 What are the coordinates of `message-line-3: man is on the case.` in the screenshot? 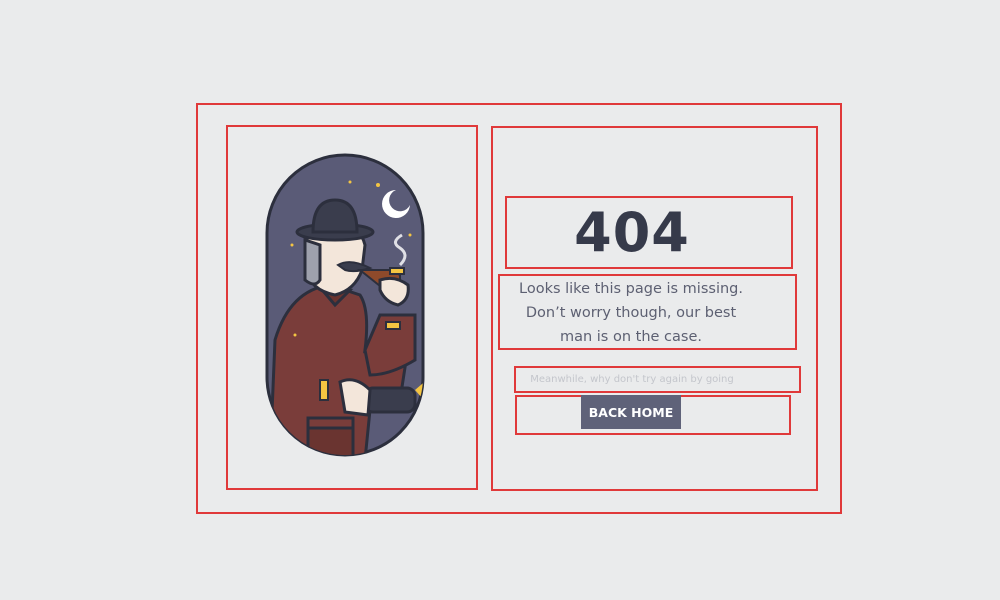 It's located at (630, 337).